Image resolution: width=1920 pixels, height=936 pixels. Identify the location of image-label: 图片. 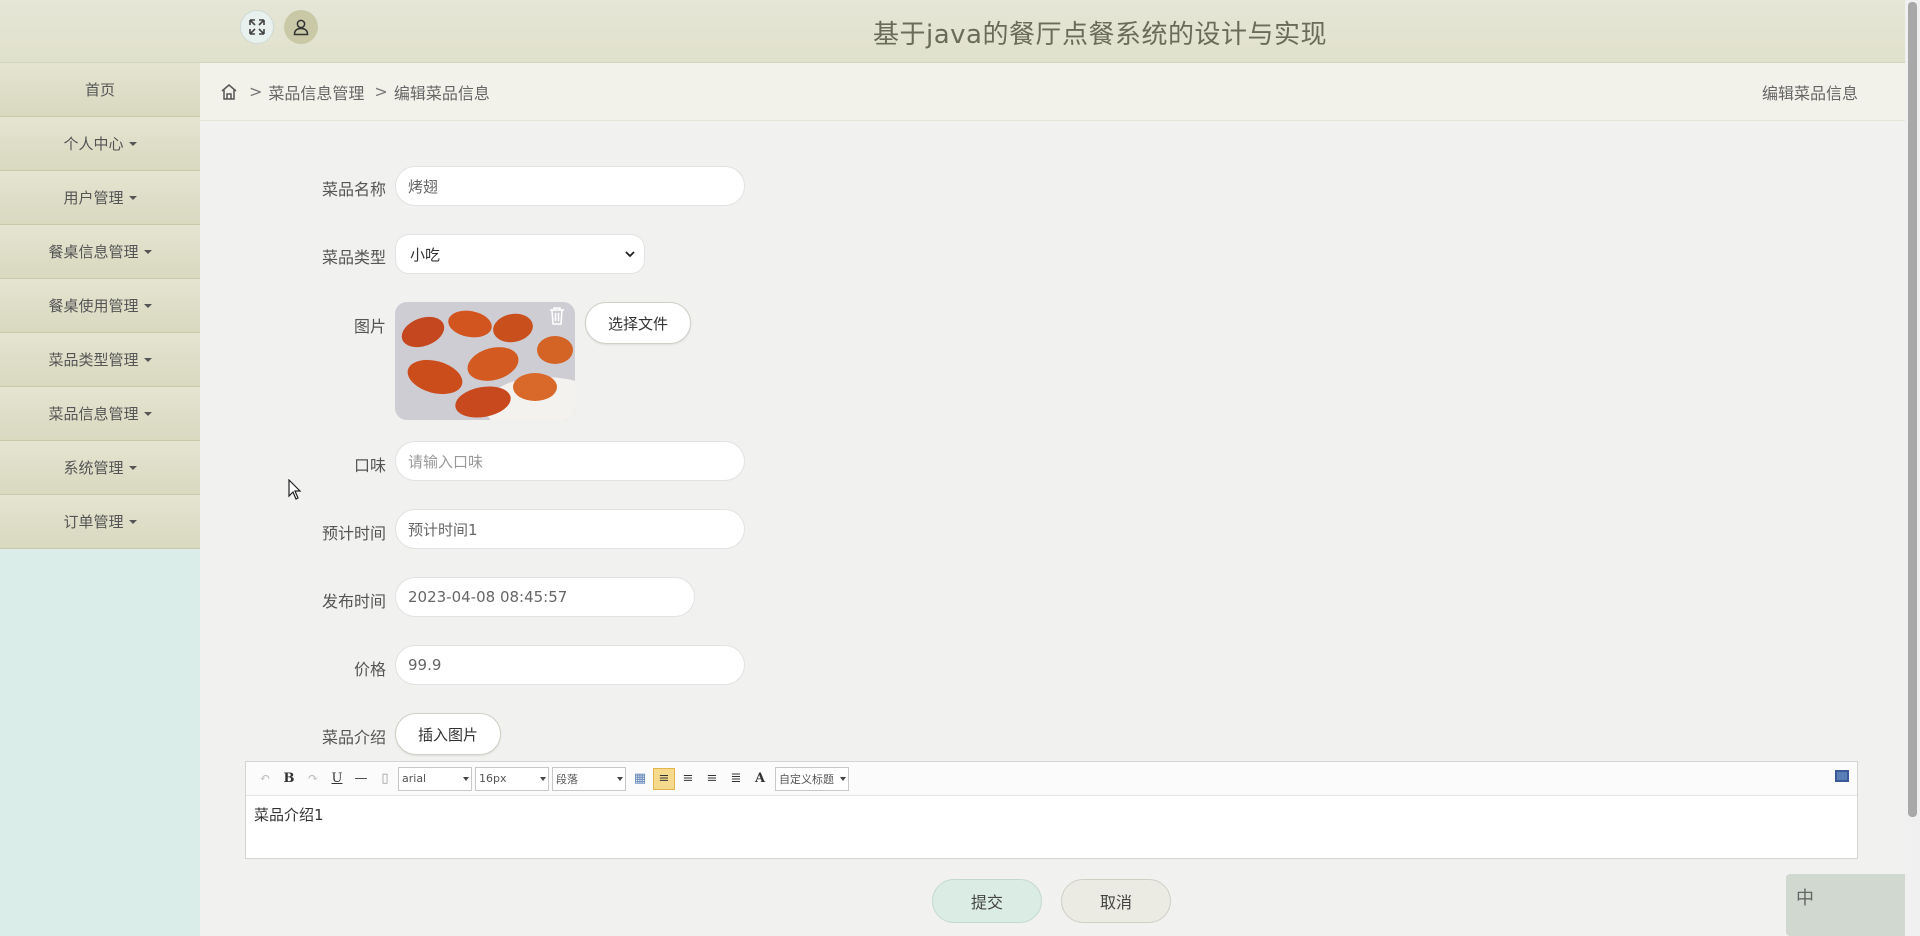
(369, 326).